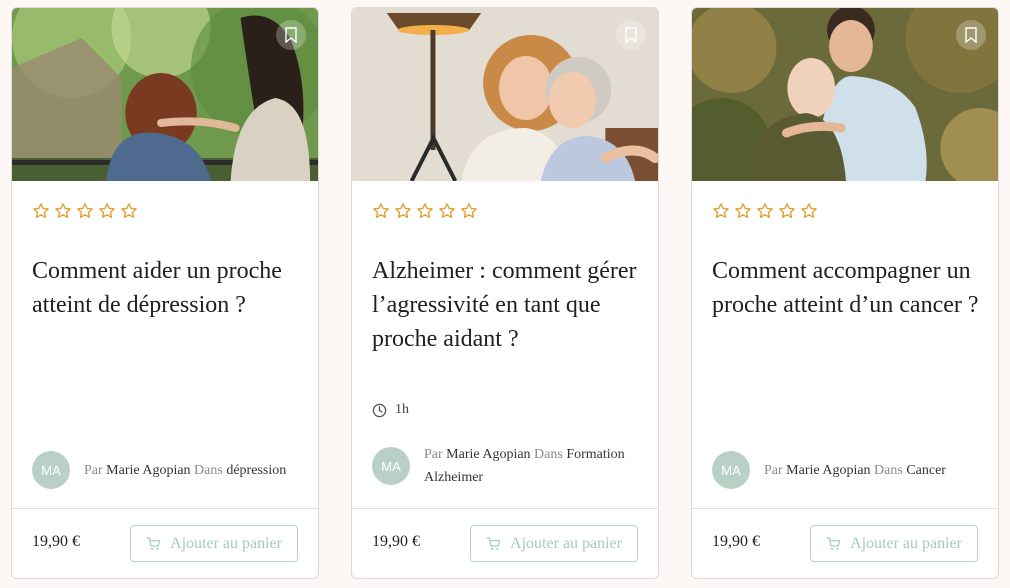 This screenshot has width=1010, height=588. I want to click on clock-icon, so click(379, 410).